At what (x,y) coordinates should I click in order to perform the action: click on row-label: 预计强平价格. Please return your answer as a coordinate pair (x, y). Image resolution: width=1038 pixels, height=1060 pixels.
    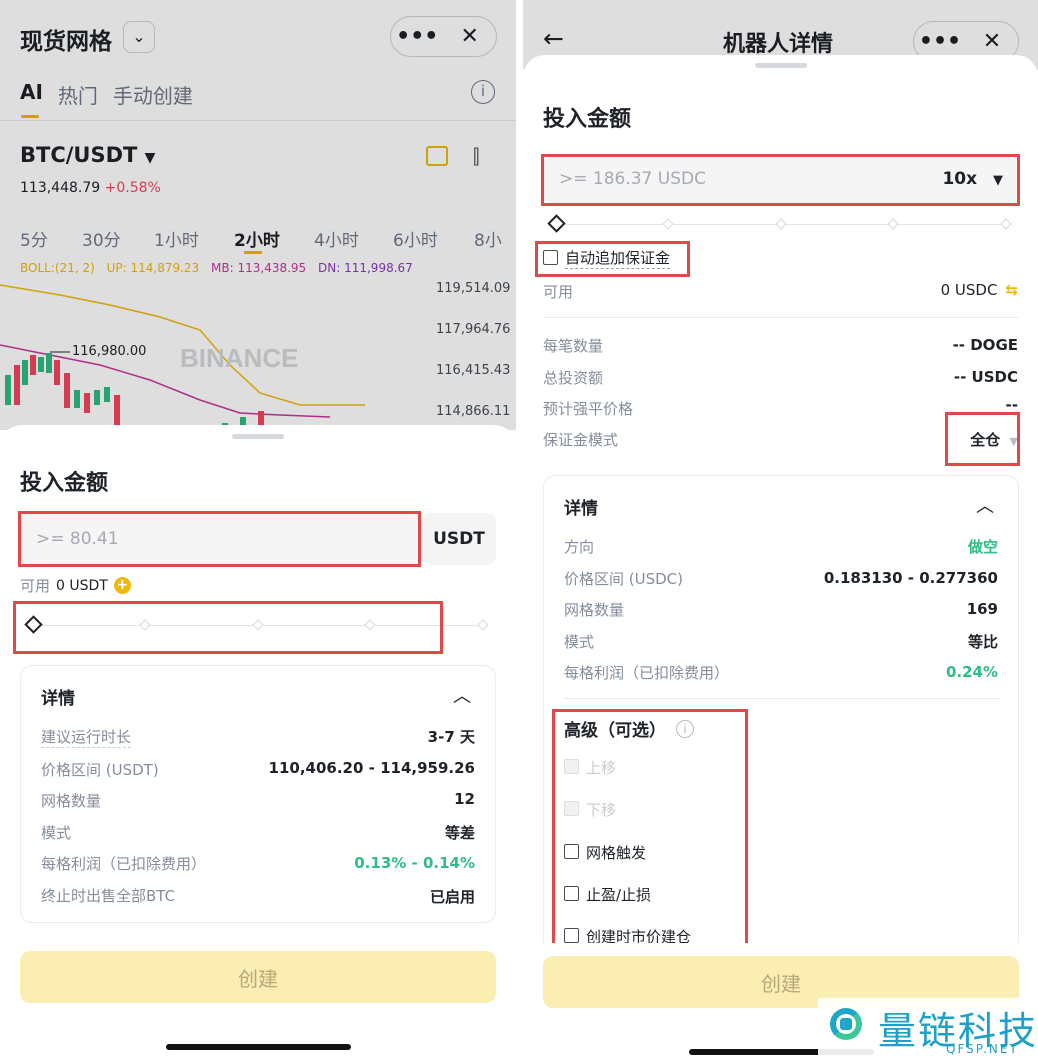
    Looking at the image, I should click on (588, 409).